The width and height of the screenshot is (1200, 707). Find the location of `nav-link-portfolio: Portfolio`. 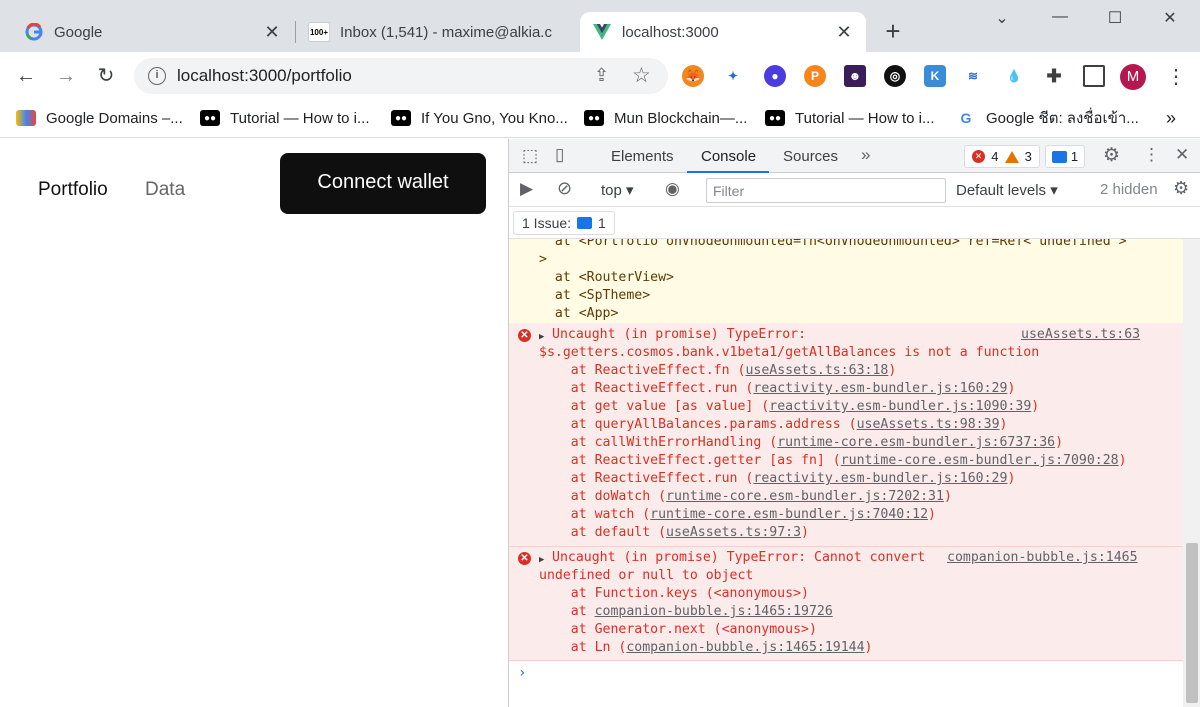

nav-link-portfolio: Portfolio is located at coordinates (73, 190).